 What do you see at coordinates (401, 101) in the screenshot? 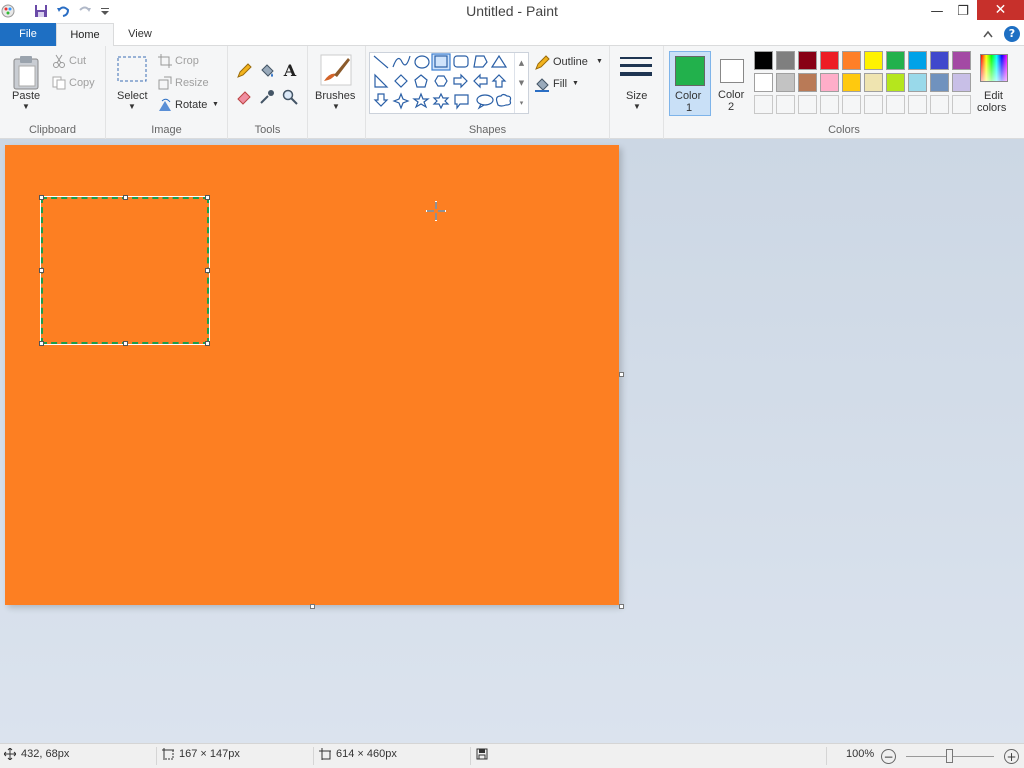
I see `four-point-star-shape-icon` at bounding box center [401, 101].